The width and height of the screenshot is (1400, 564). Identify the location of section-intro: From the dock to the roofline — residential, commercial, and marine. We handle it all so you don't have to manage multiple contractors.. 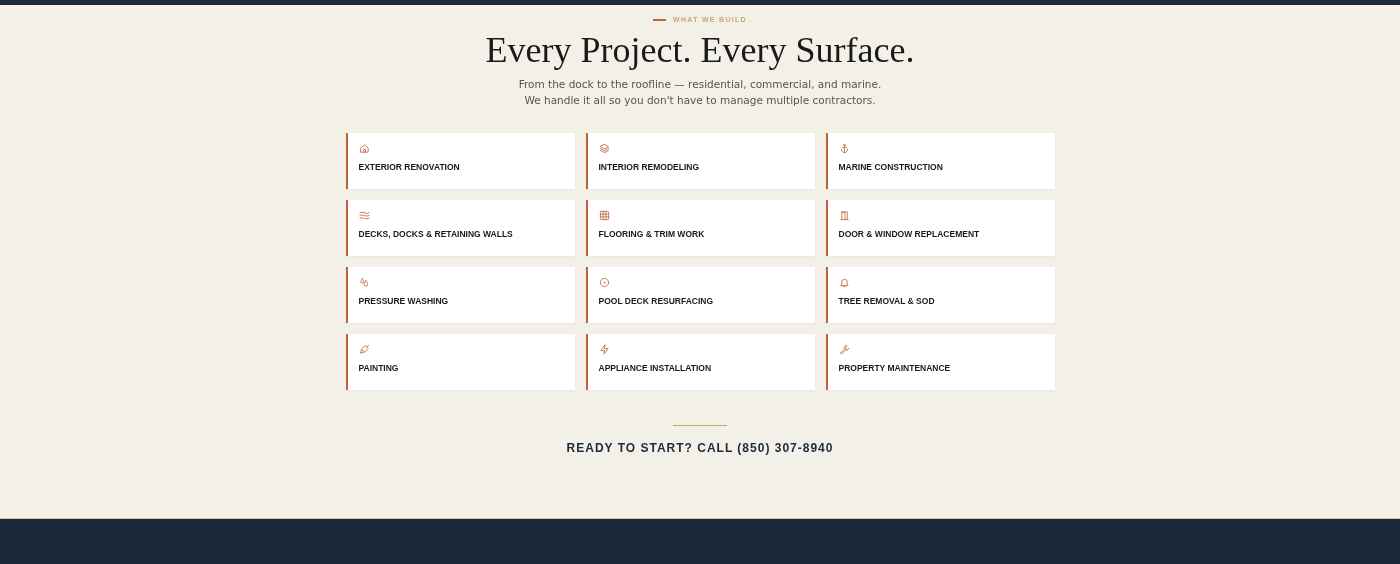
(700, 92).